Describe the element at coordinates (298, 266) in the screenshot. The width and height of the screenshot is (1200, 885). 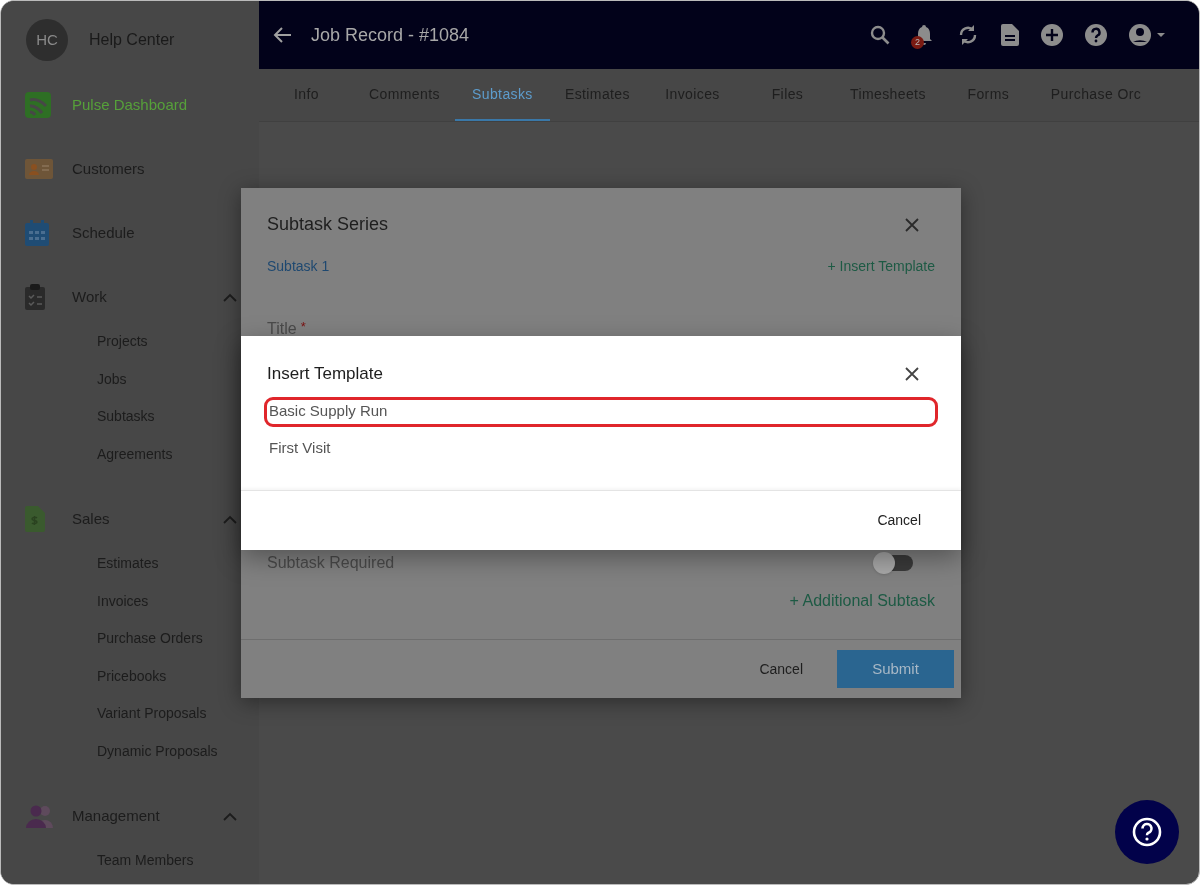
I see `subtask-tab: Subtask 1` at that location.